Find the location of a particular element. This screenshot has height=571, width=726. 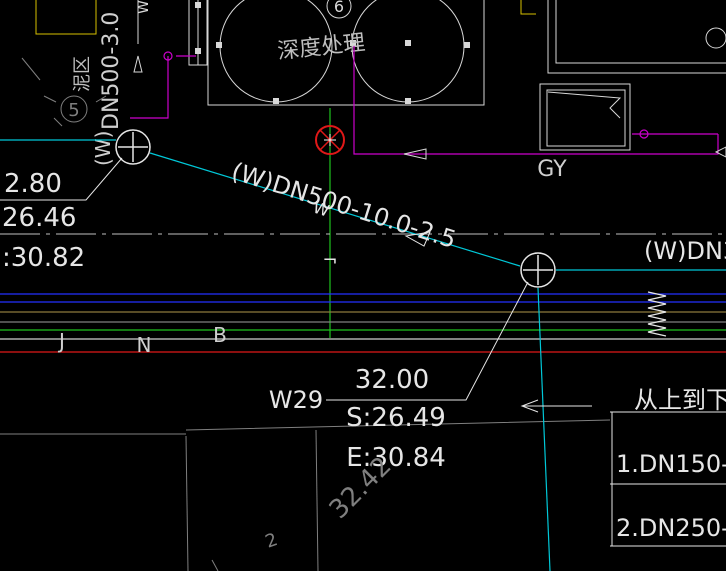

gy-label: GY is located at coordinates (552, 169).